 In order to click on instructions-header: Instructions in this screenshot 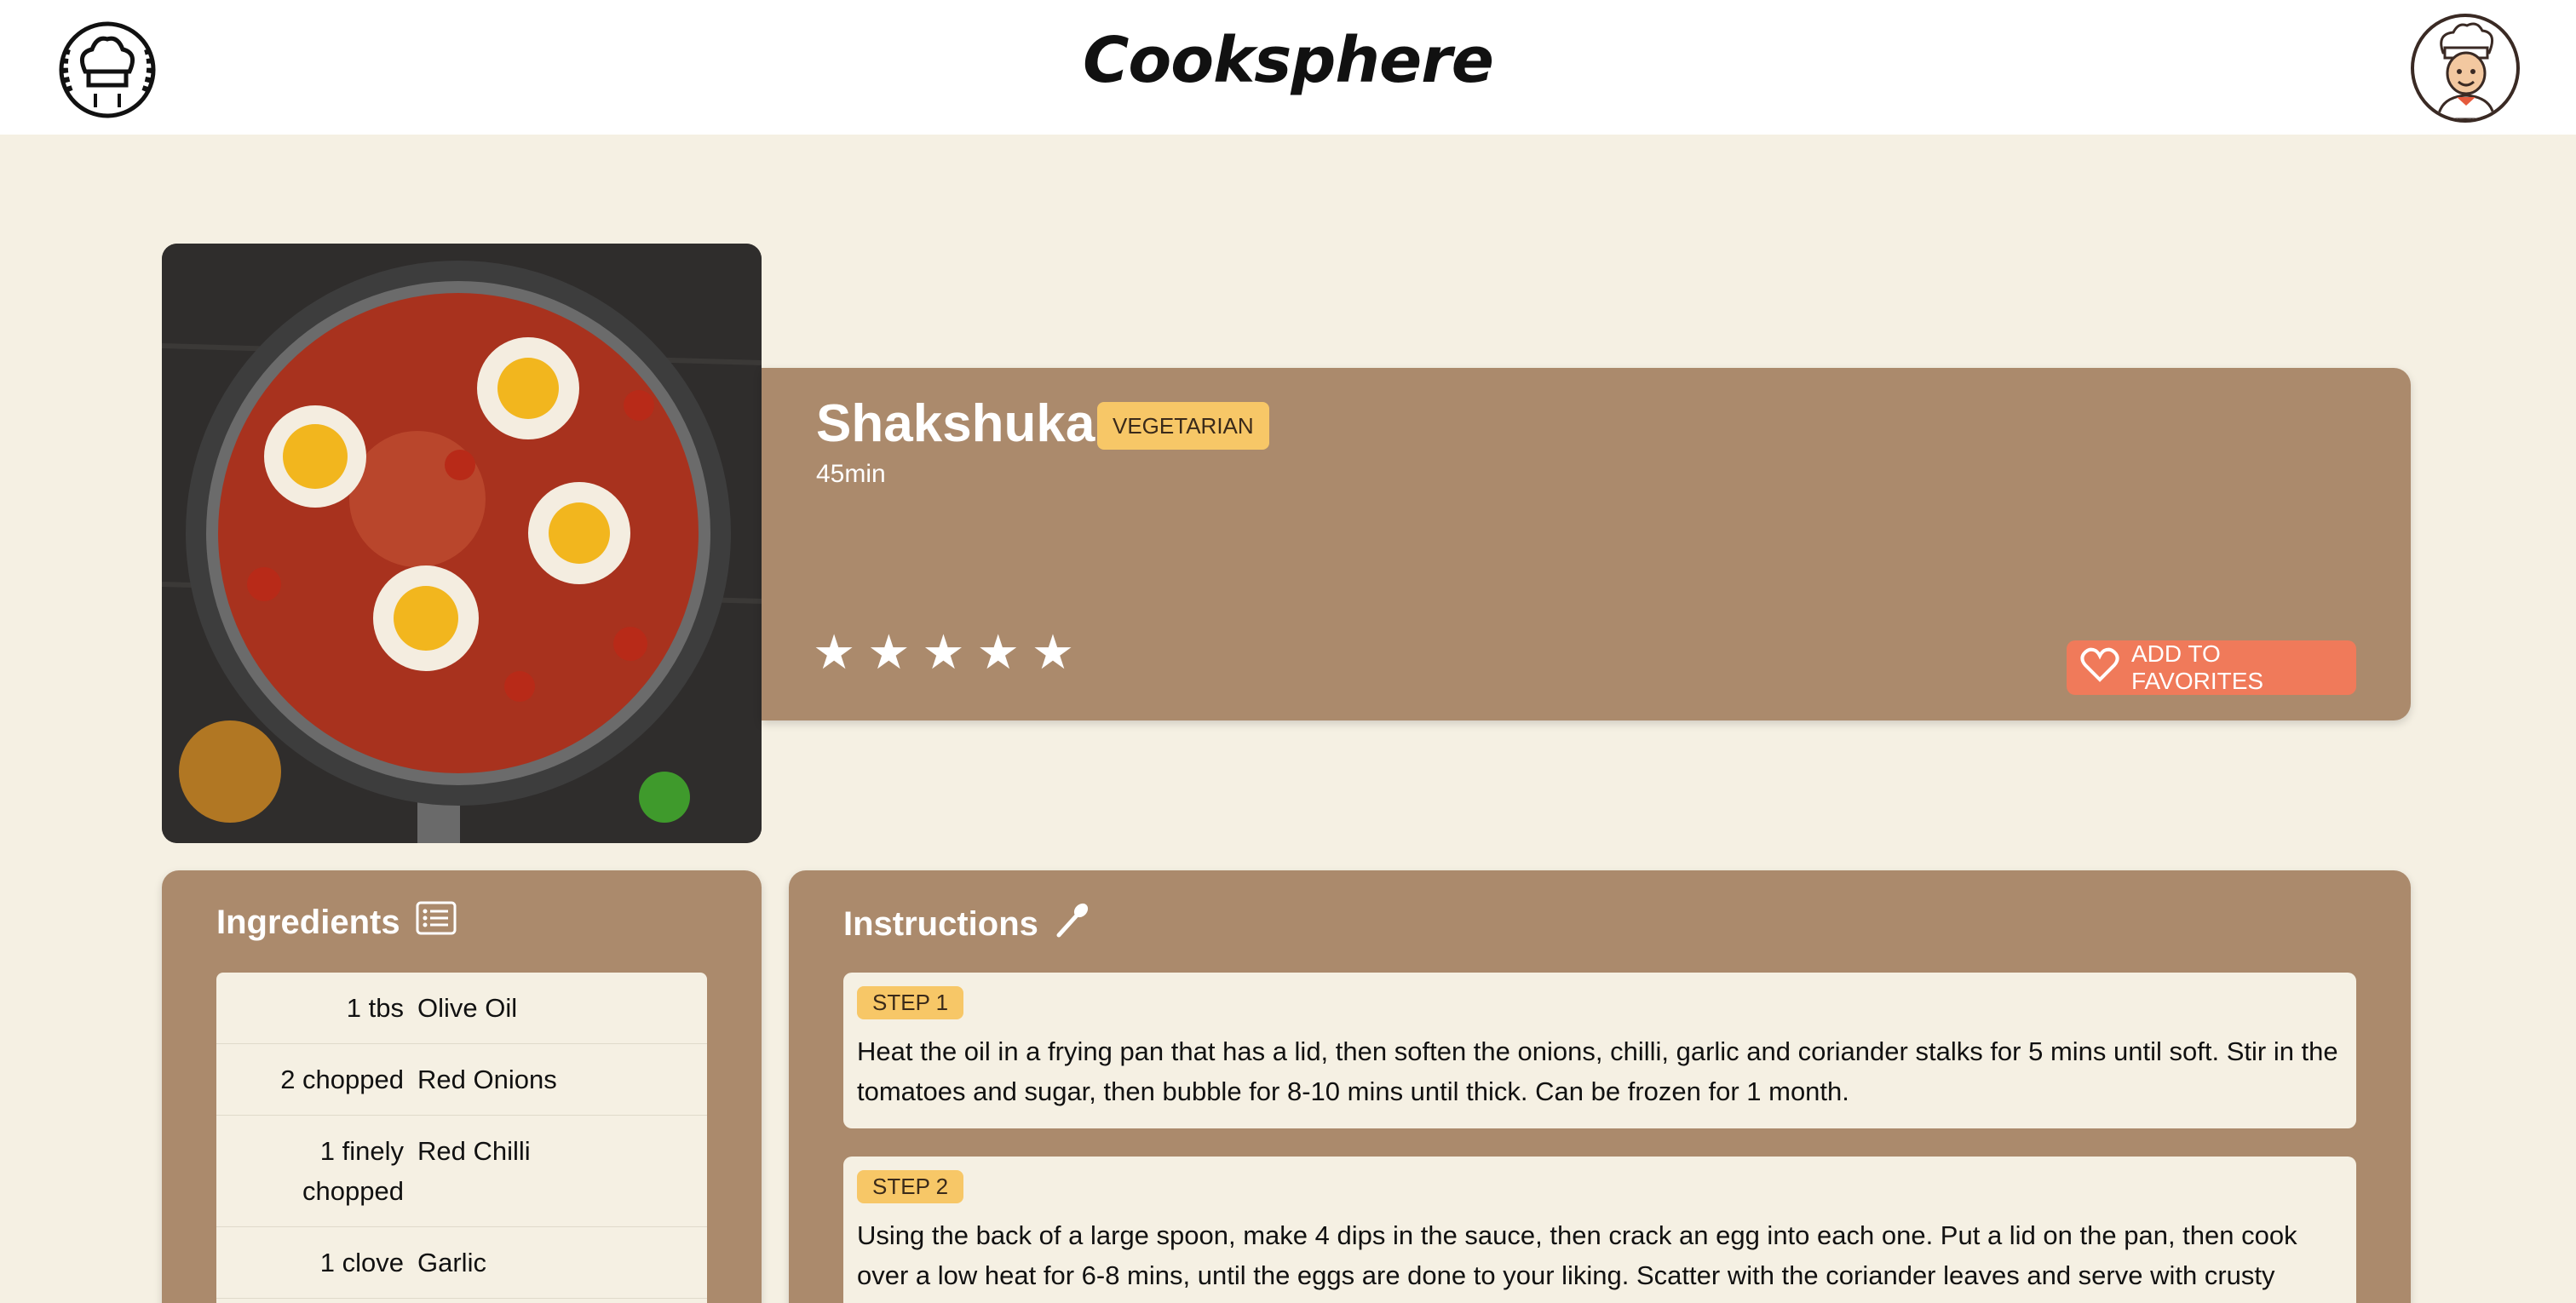, I will do `click(967, 924)`.